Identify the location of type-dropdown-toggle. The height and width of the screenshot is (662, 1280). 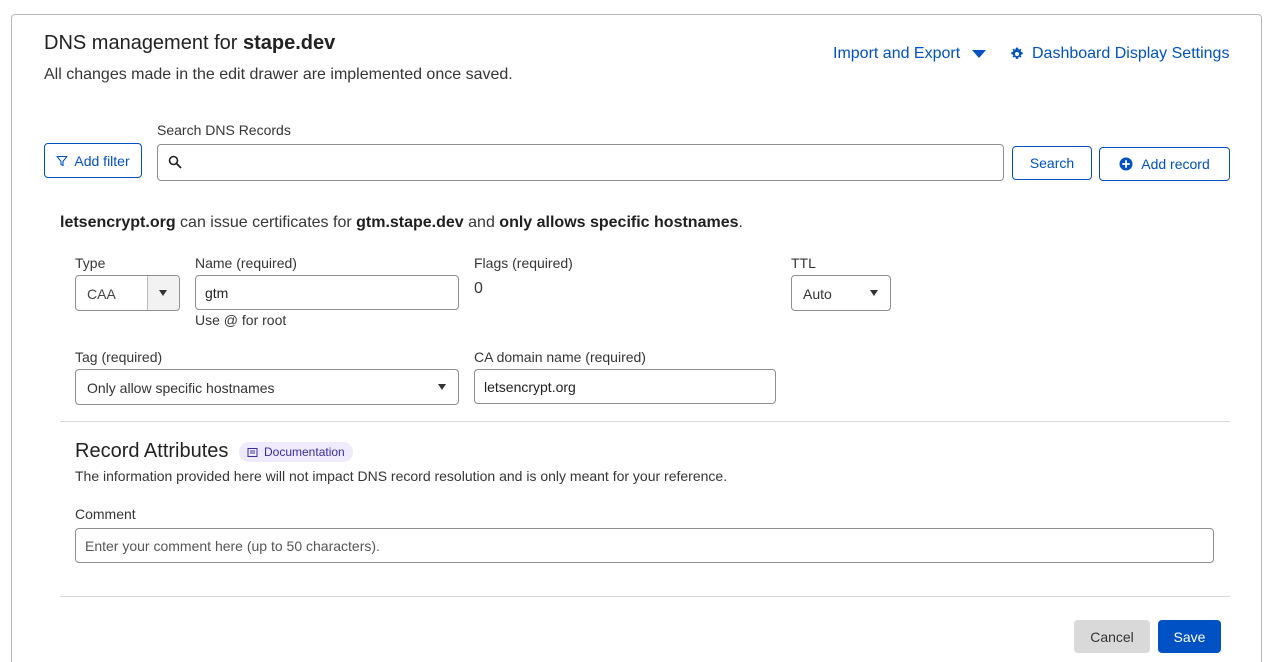
(163, 293).